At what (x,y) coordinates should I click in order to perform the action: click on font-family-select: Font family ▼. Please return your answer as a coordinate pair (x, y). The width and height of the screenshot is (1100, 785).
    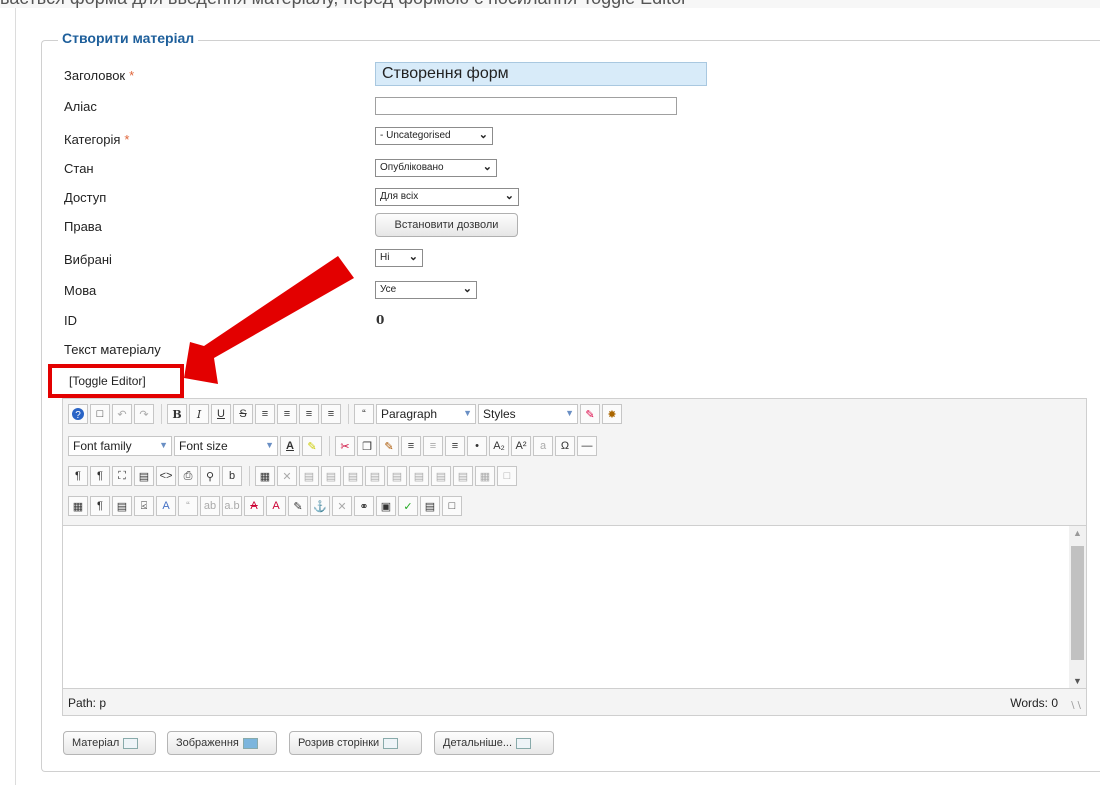
    Looking at the image, I should click on (120, 446).